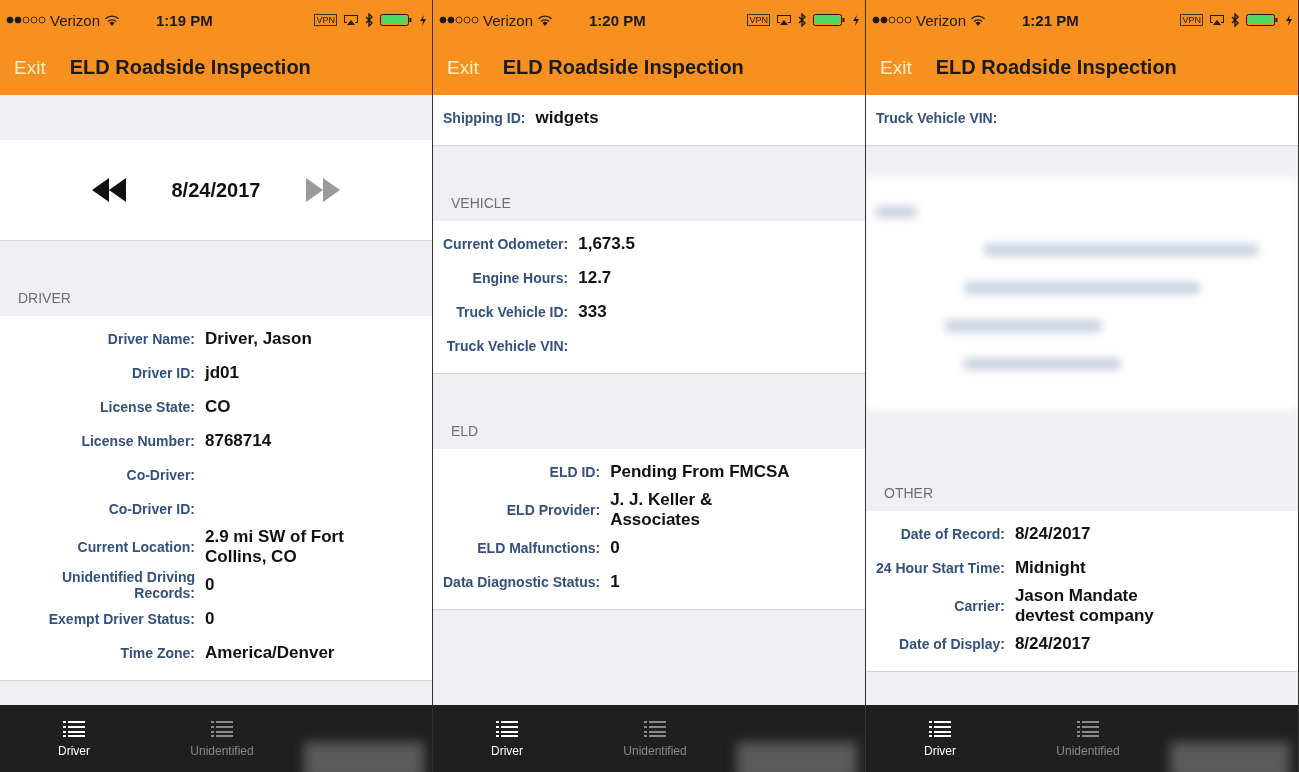 The height and width of the screenshot is (772, 1299). Describe the element at coordinates (465, 431) in the screenshot. I see `section-header: ELD` at that location.